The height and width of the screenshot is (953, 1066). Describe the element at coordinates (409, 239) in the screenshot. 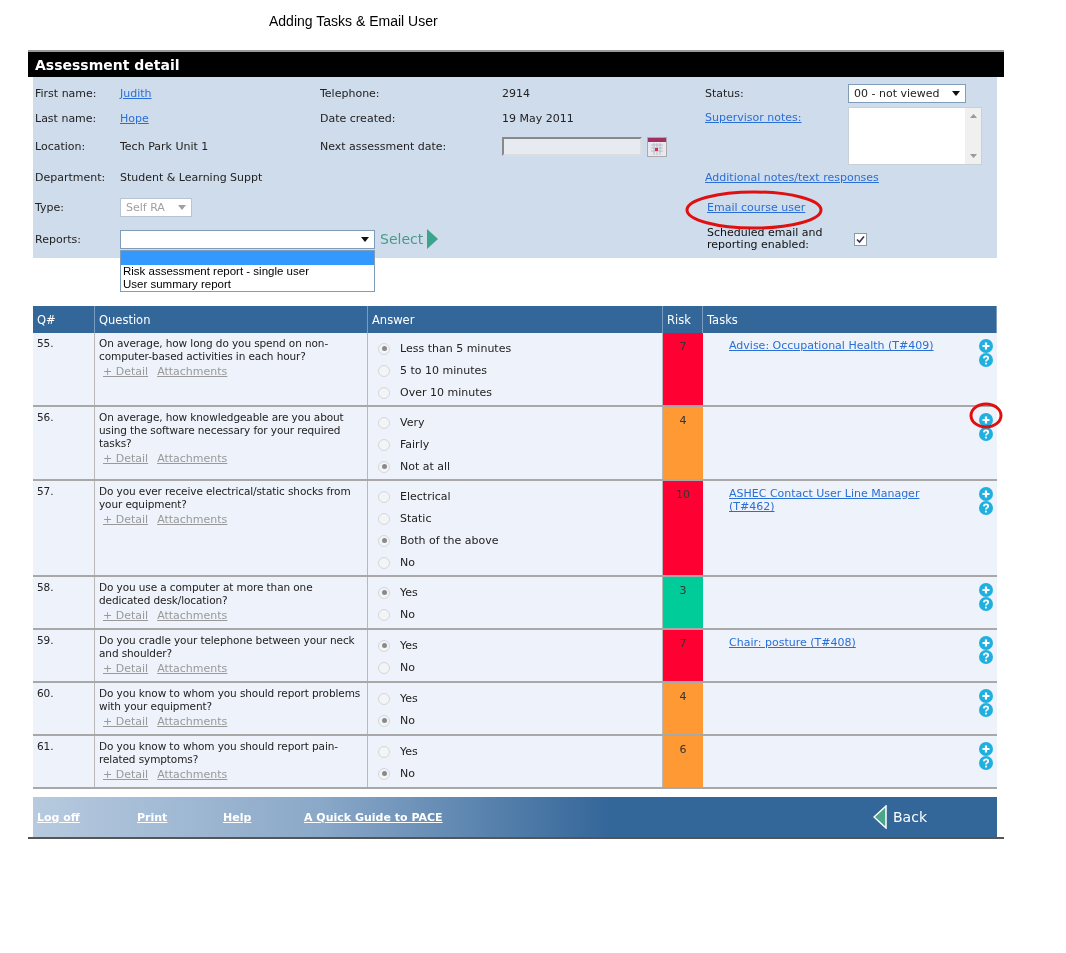

I see `select-button: Select` at that location.